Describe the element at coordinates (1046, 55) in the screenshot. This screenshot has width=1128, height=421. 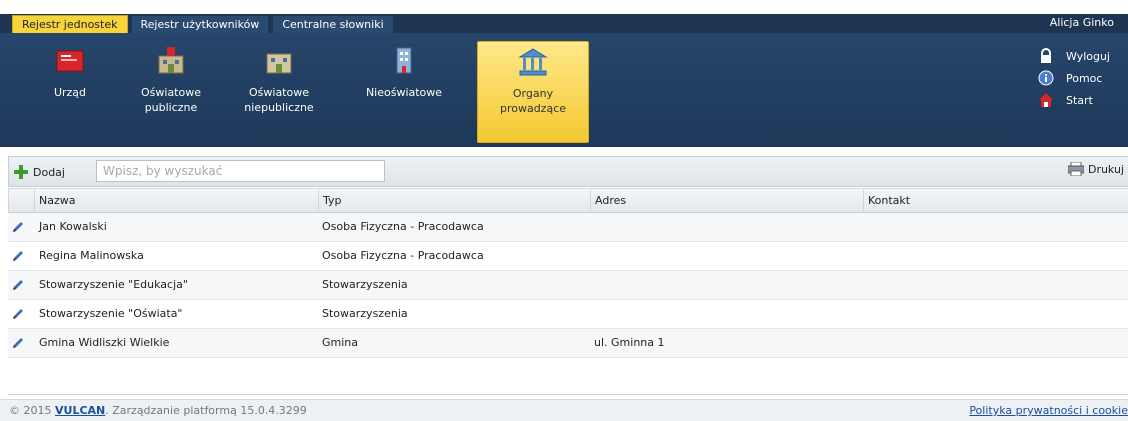
I see `lock-icon` at that location.